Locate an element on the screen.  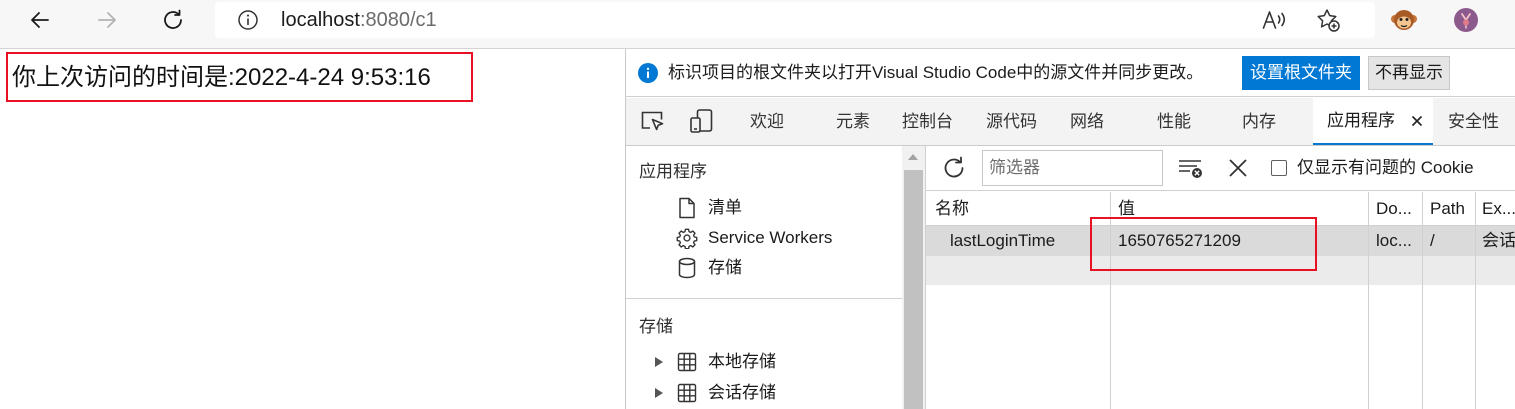
cookies-toolbar: 仅显示有问题的 Cookie is located at coordinates (1220, 168).